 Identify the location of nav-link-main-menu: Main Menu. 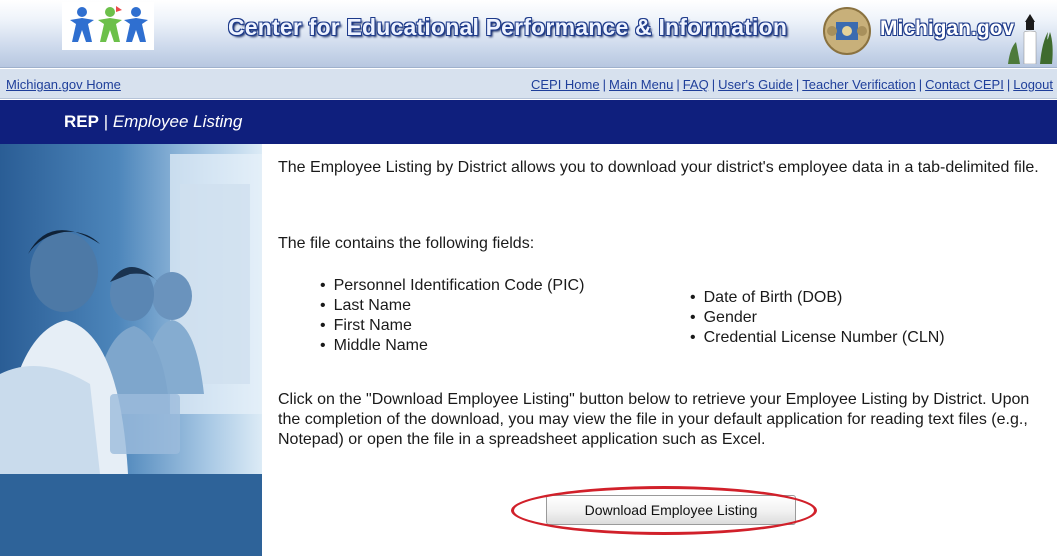
(641, 84).